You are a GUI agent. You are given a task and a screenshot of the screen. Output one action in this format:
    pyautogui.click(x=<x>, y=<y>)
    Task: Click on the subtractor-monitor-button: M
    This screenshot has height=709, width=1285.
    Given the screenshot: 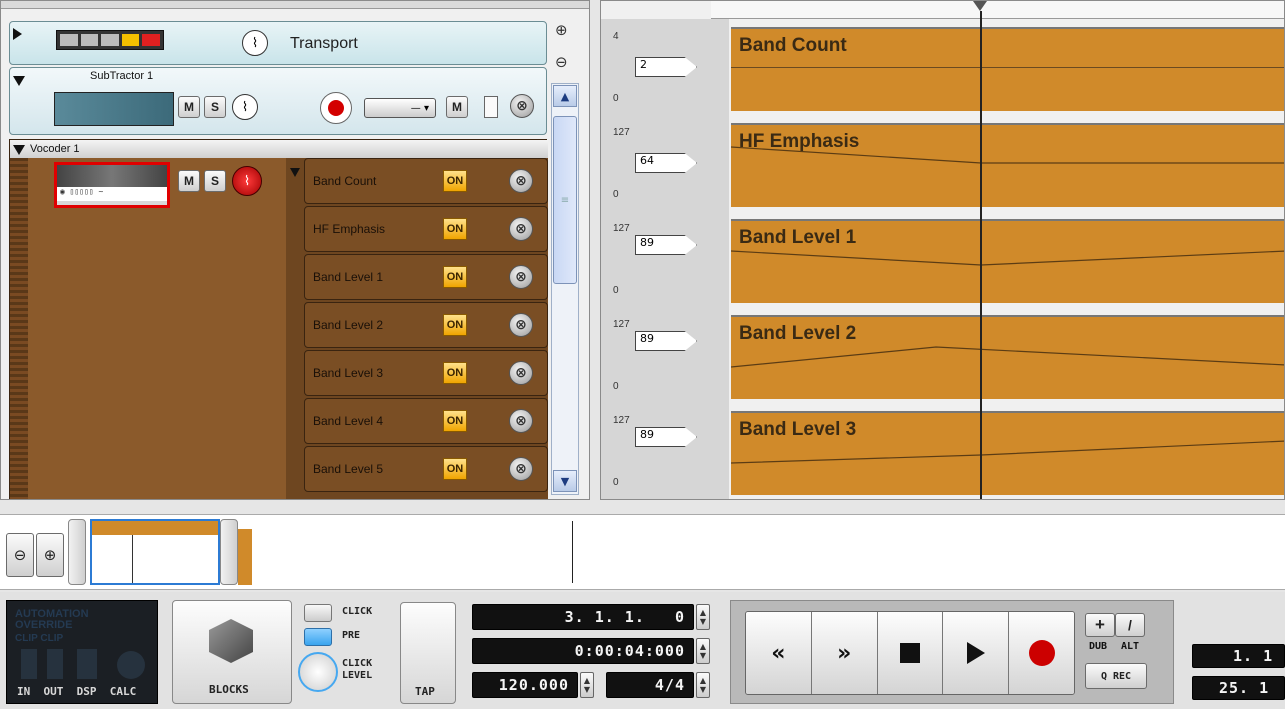 What is the action you would take?
    pyautogui.click(x=457, y=107)
    